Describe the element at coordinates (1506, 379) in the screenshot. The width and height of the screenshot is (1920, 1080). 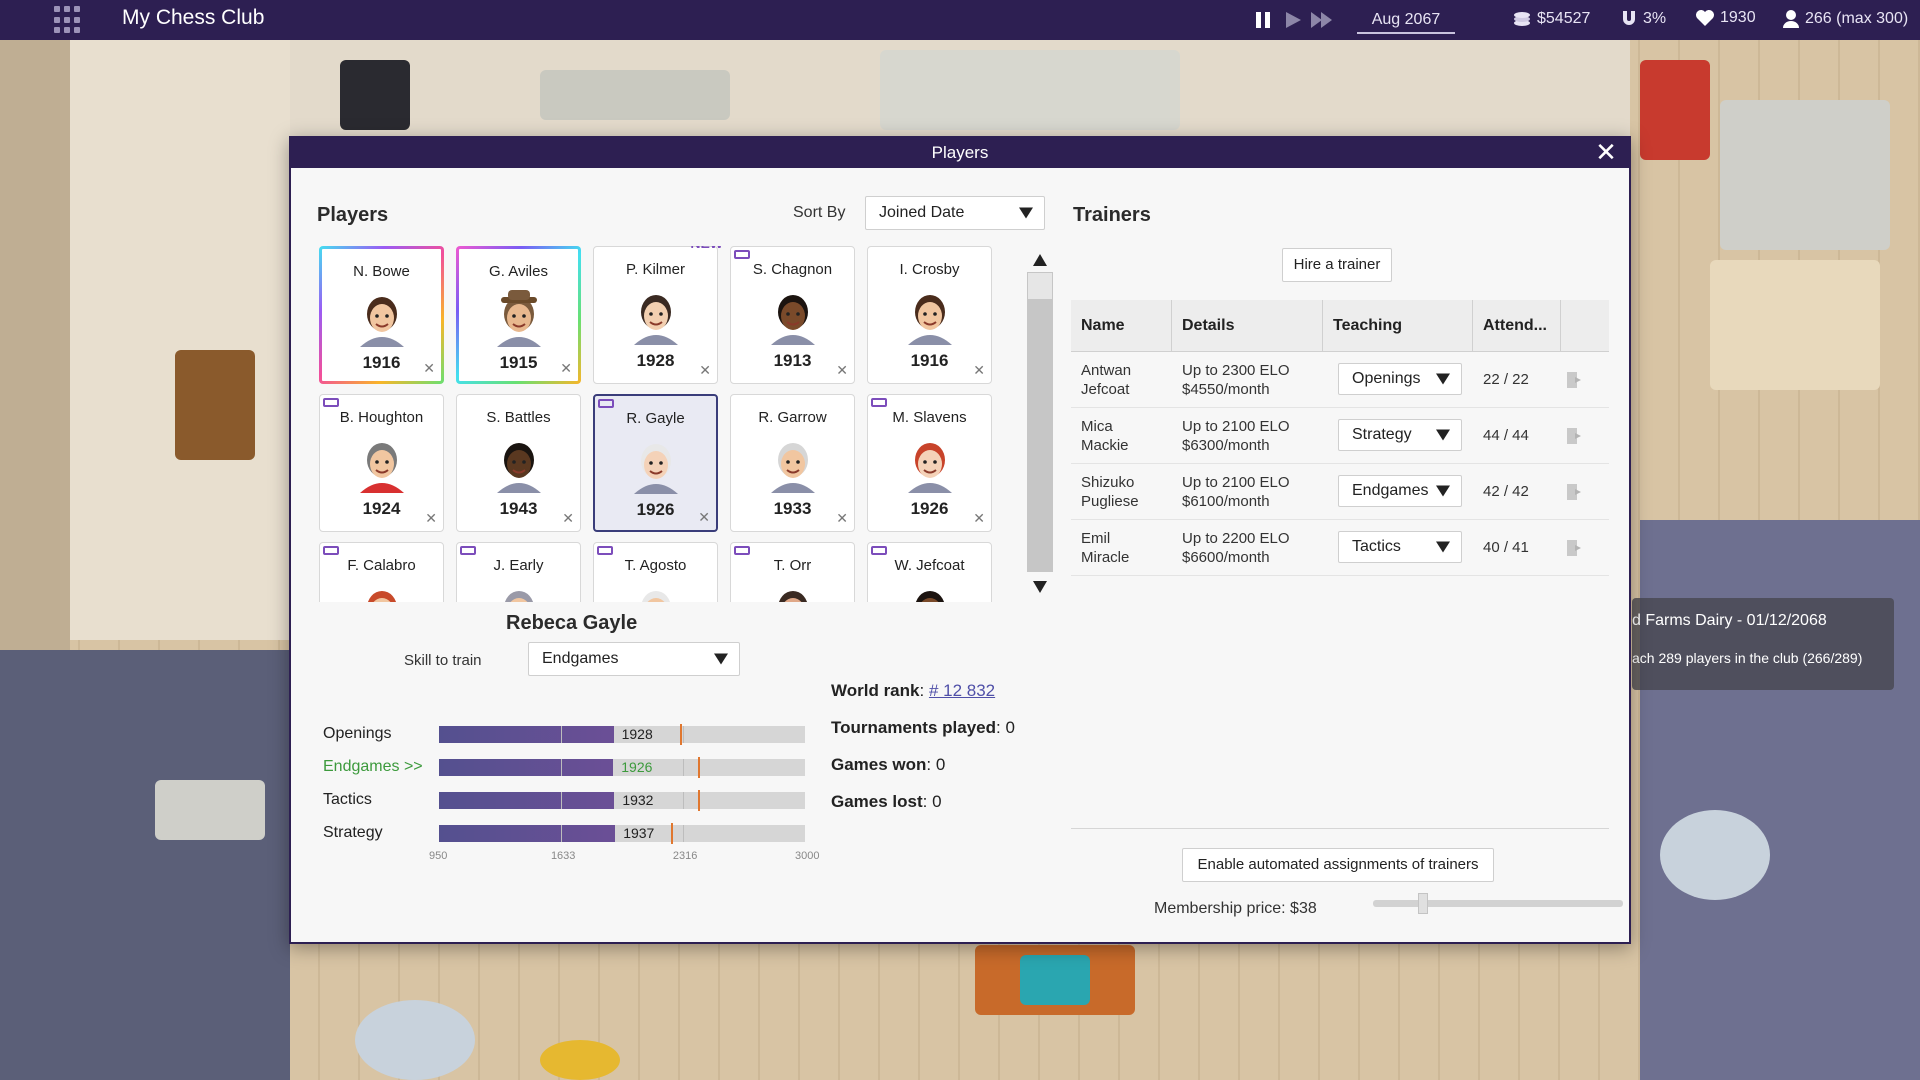
I see `trainer-attendance: 22 / 22` at that location.